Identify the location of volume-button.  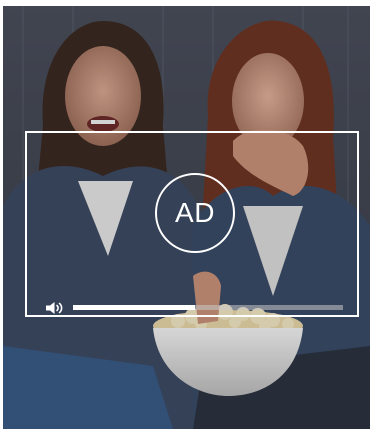
(55, 308).